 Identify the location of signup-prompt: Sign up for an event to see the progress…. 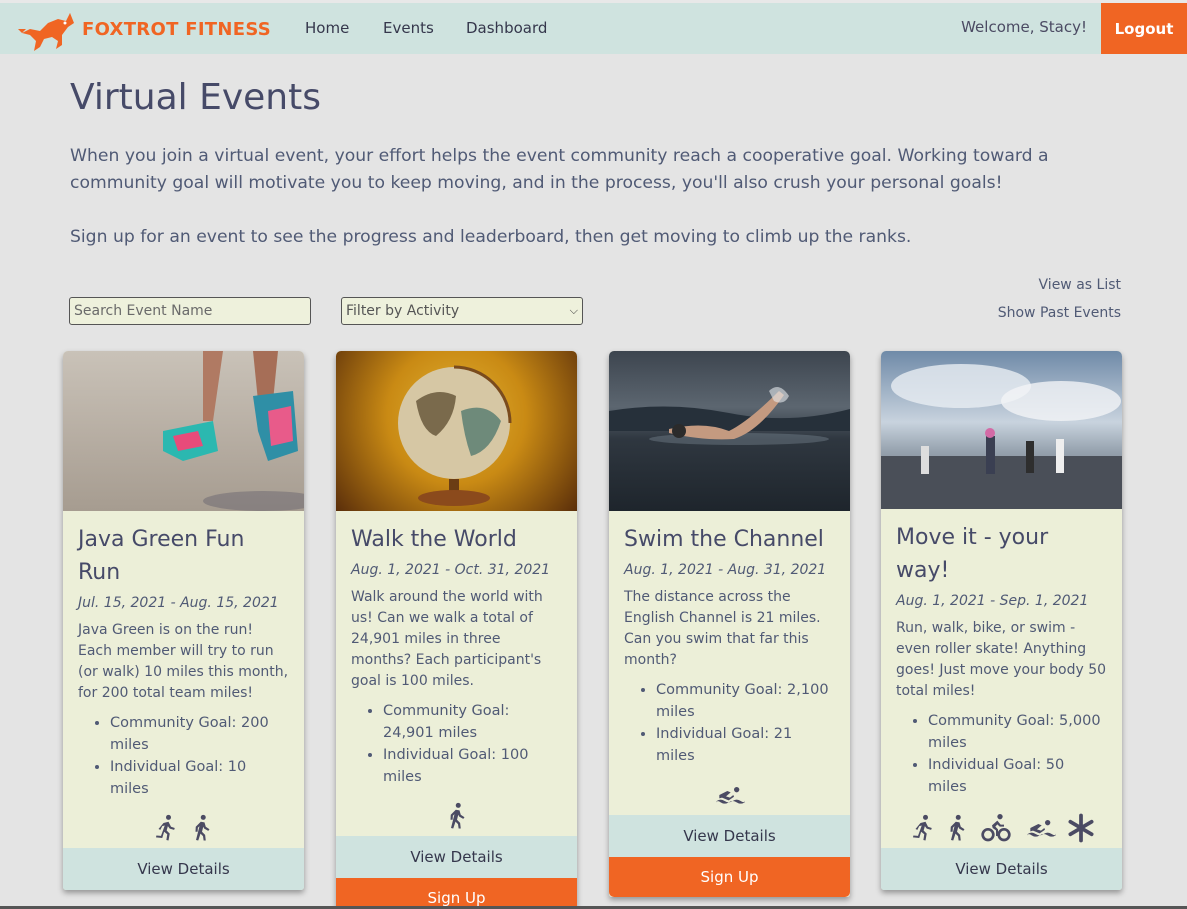
(491, 237).